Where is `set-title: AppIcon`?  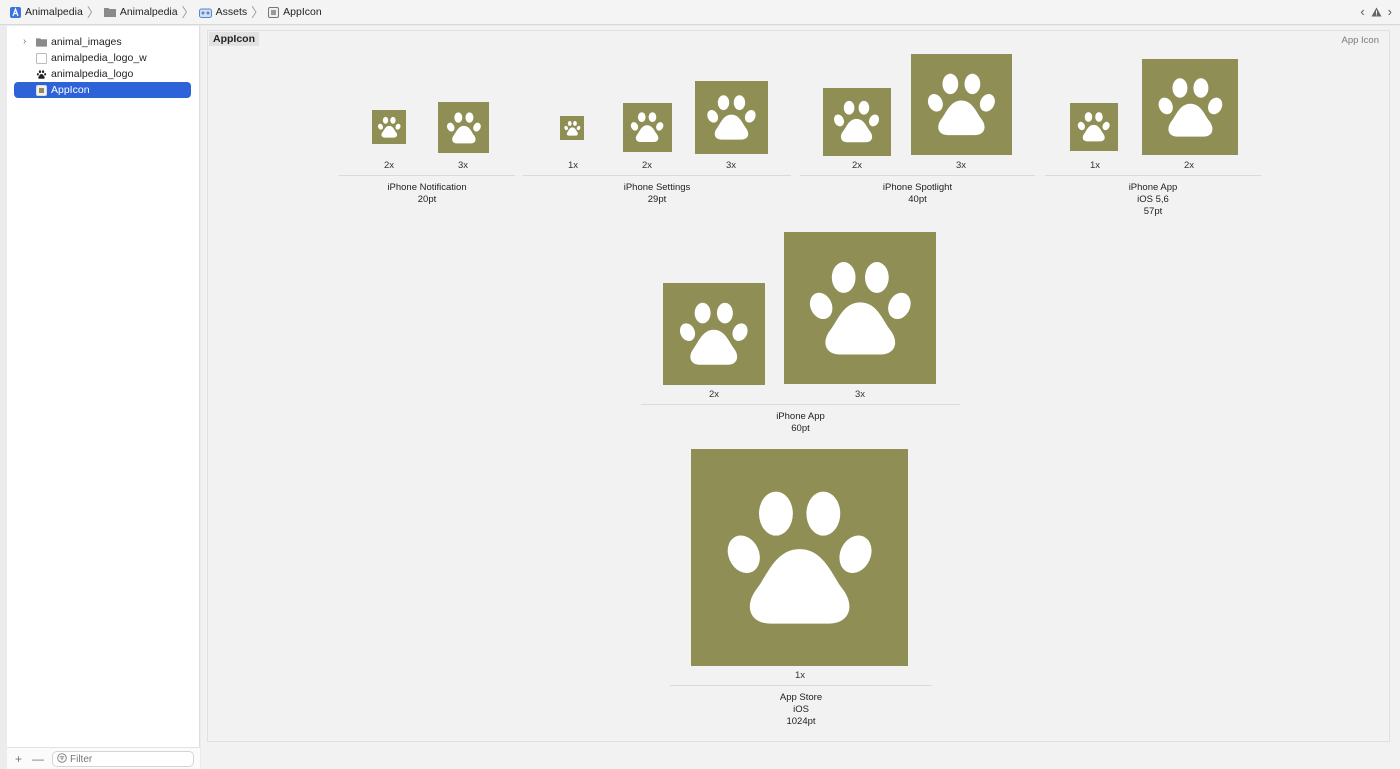
set-title: AppIcon is located at coordinates (234, 39).